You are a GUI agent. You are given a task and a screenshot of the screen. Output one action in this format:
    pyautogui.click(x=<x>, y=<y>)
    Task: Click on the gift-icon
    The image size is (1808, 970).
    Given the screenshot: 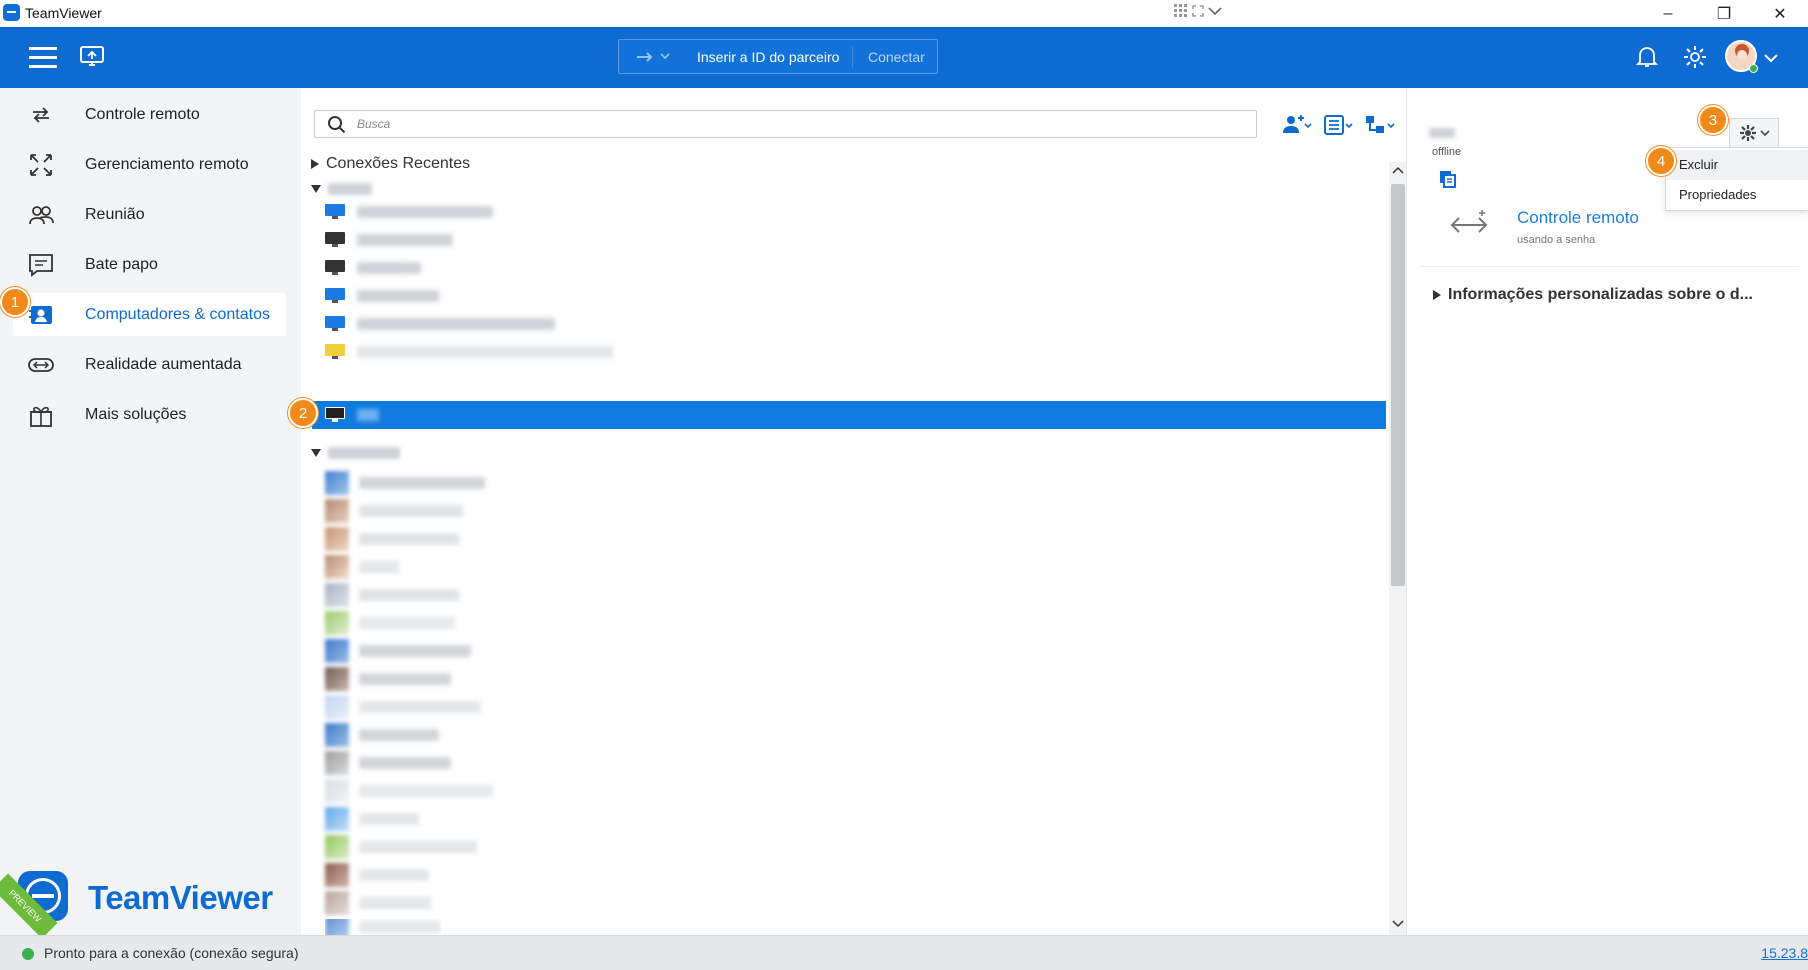 What is the action you would take?
    pyautogui.click(x=41, y=416)
    